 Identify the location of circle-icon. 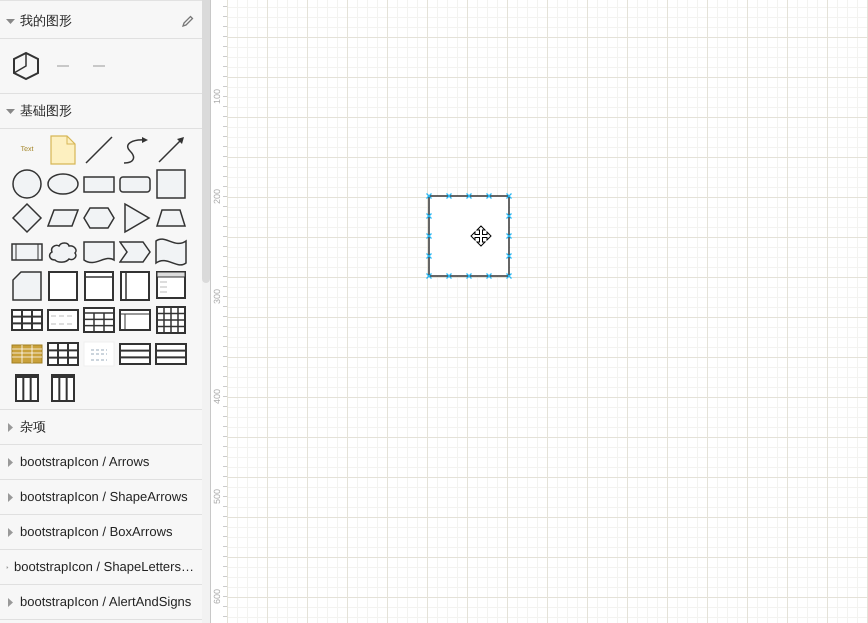
(27, 184).